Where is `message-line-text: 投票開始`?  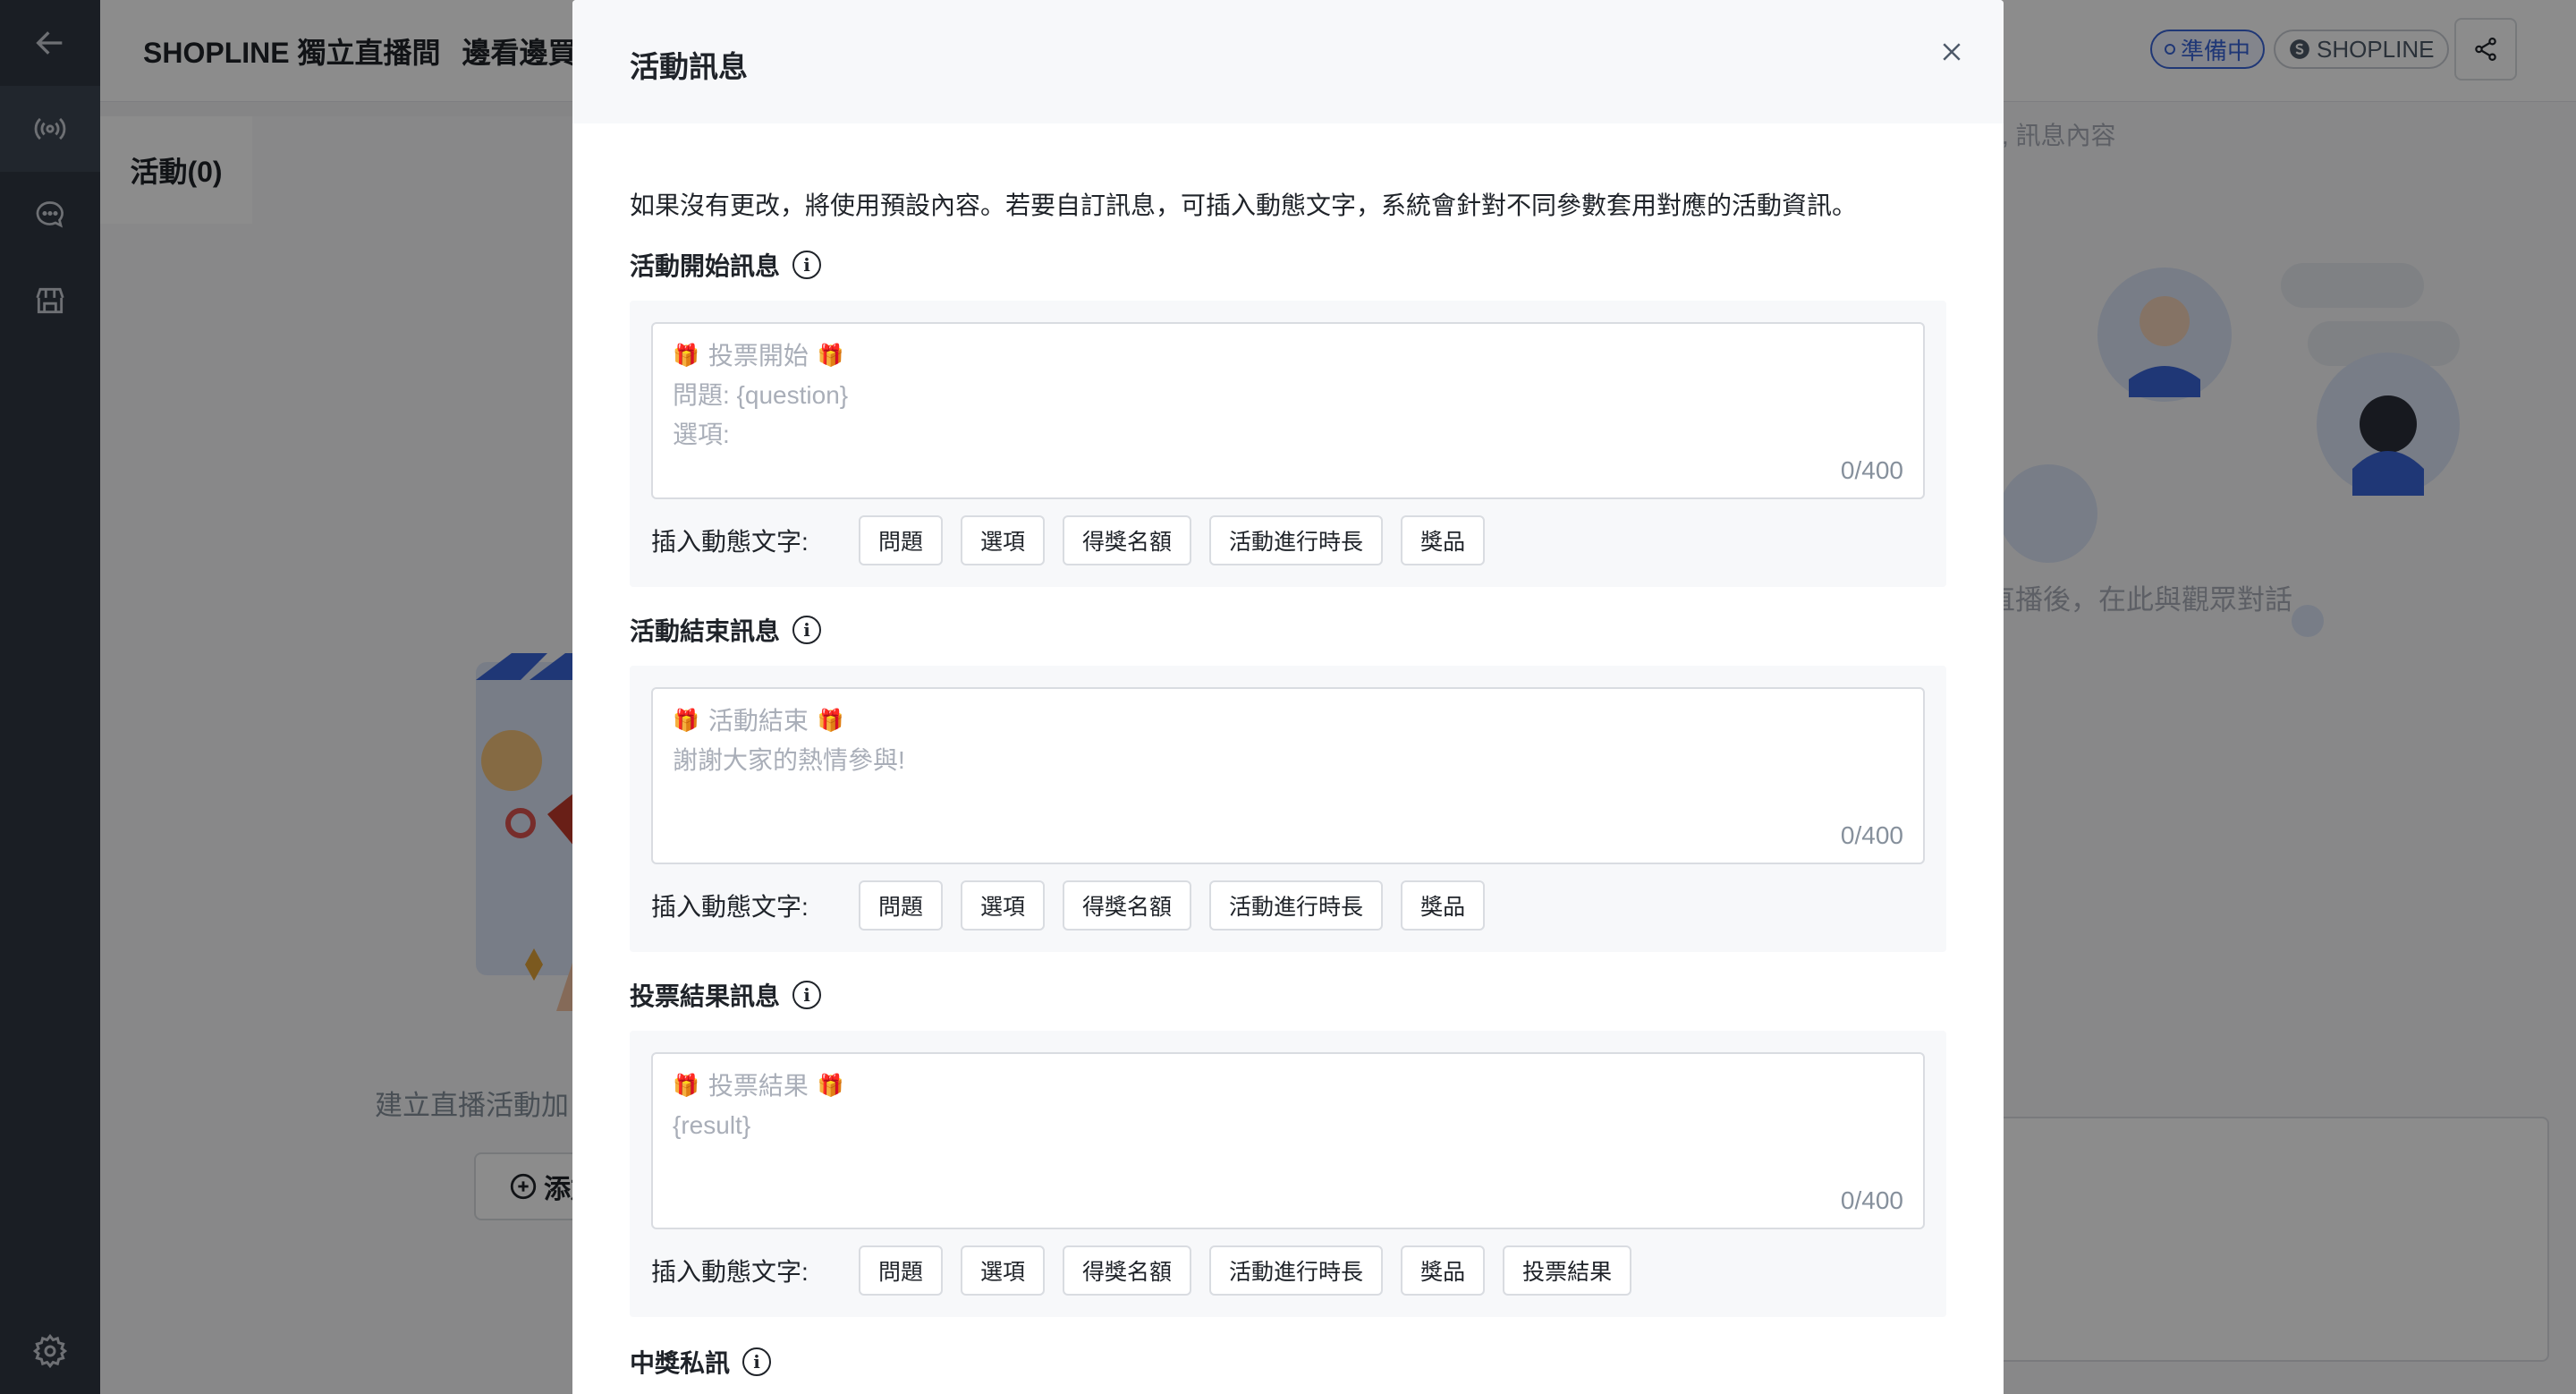
message-line-text: 投票開始 is located at coordinates (758, 356).